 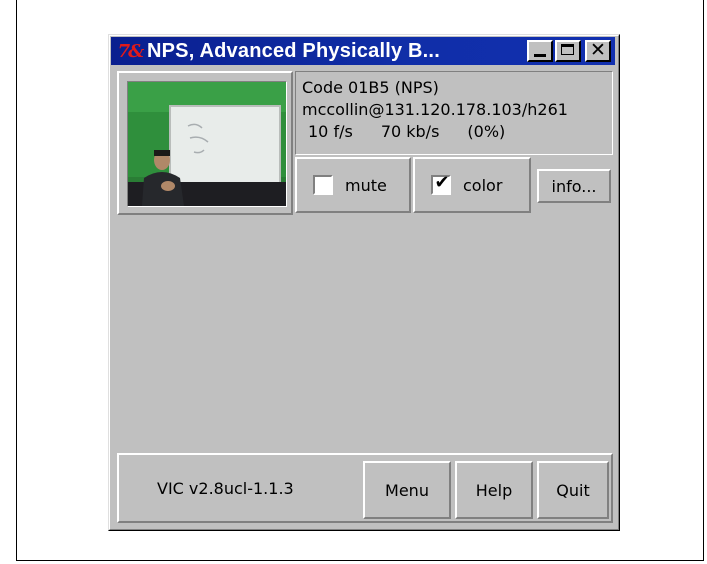 What do you see at coordinates (486, 131) in the screenshot?
I see `loss-rate: (0%)` at bounding box center [486, 131].